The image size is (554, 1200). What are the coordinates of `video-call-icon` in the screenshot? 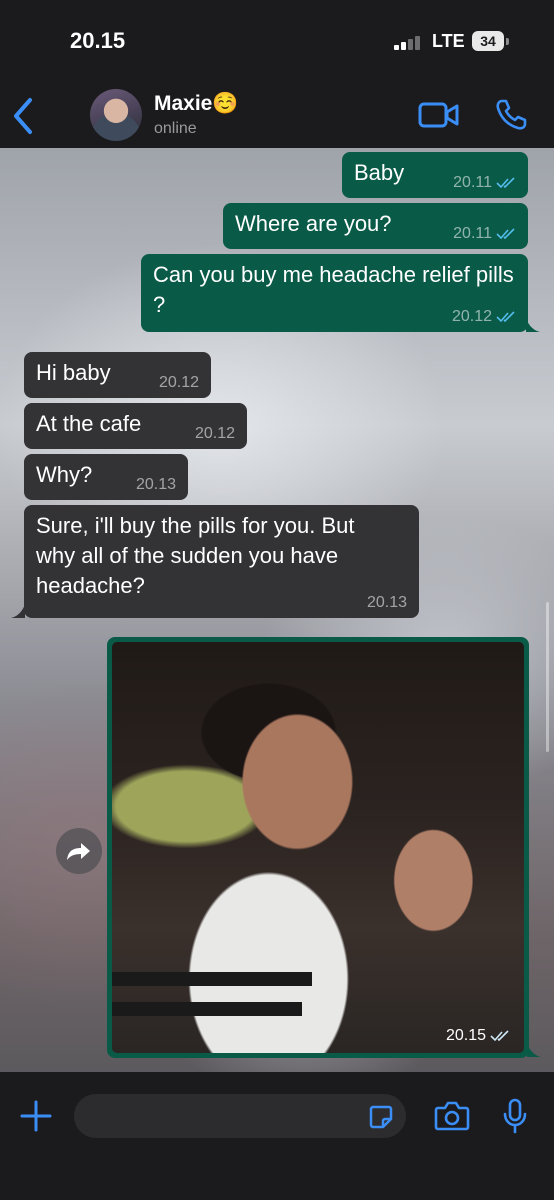 It's located at (439, 115).